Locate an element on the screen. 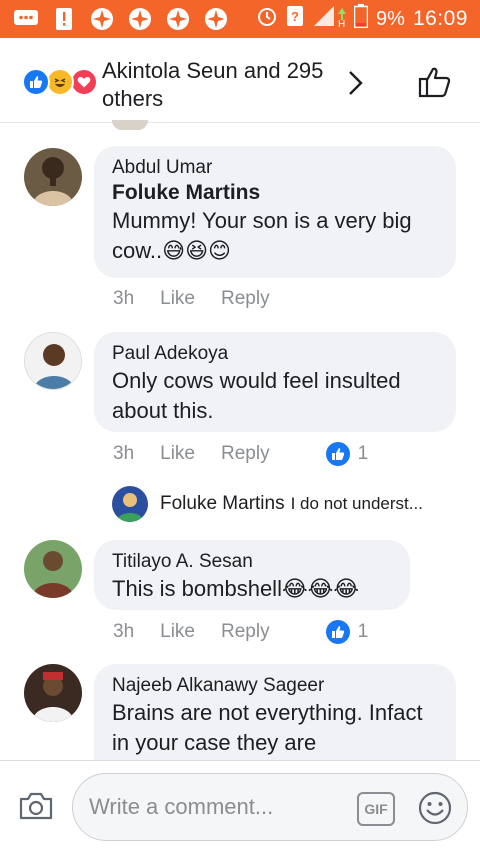  comment-author: Abdul Umar is located at coordinates (275, 168).